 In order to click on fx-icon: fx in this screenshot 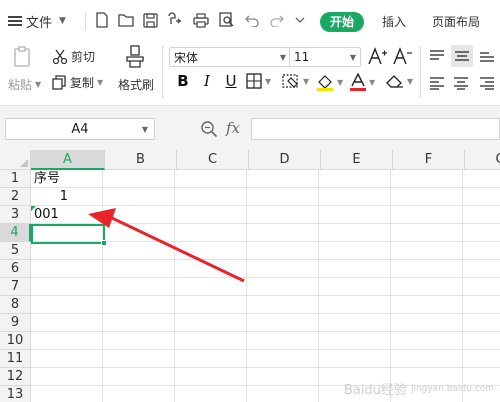, I will do `click(233, 128)`.